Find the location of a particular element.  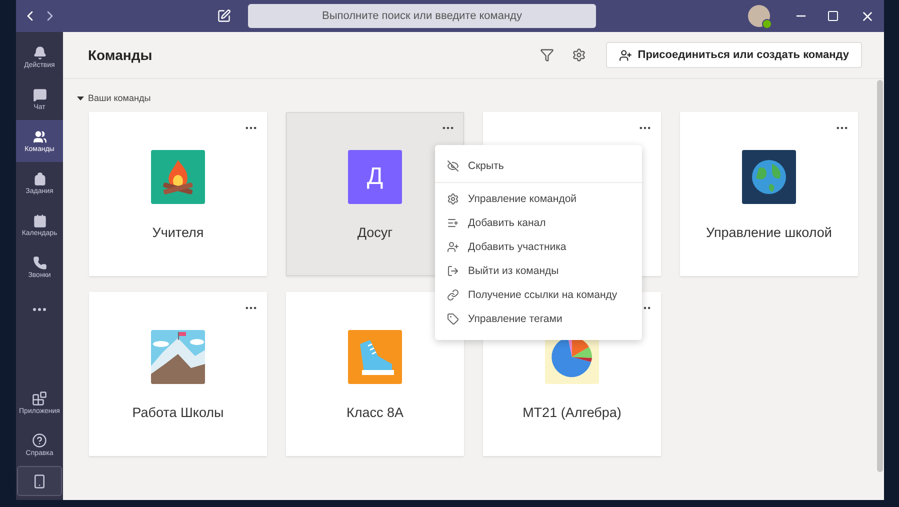

section-toggle: Ваши команды is located at coordinates (480, 98).